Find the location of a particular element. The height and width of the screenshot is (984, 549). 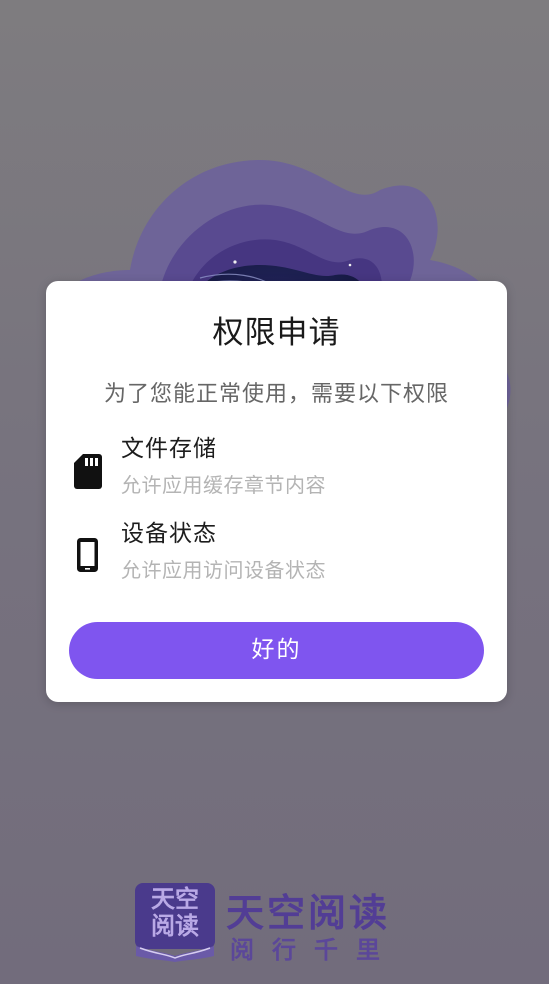

brand-footer: 天空阅读 天空阅读 阅行千里 is located at coordinates (284, 922).